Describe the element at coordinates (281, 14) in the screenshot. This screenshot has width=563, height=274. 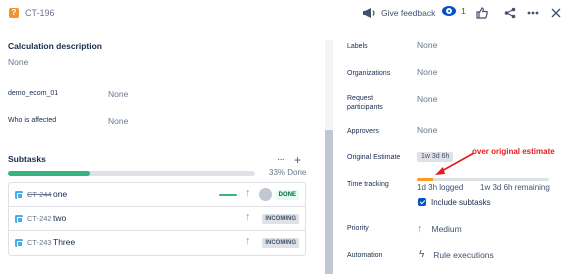
I see `issue-header: ? CT-196 Give feedback 1` at that location.